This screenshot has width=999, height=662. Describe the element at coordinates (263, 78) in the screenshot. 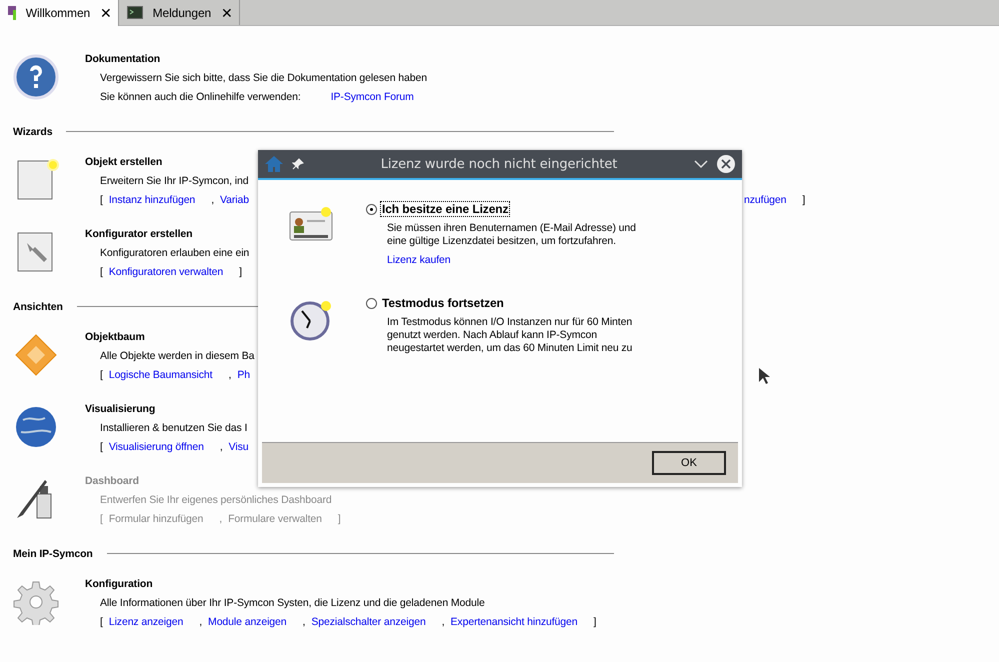

I see `item-description: Vergewissern Sie sich bitte, dass Sie die Dokumentation gelesen haben` at that location.